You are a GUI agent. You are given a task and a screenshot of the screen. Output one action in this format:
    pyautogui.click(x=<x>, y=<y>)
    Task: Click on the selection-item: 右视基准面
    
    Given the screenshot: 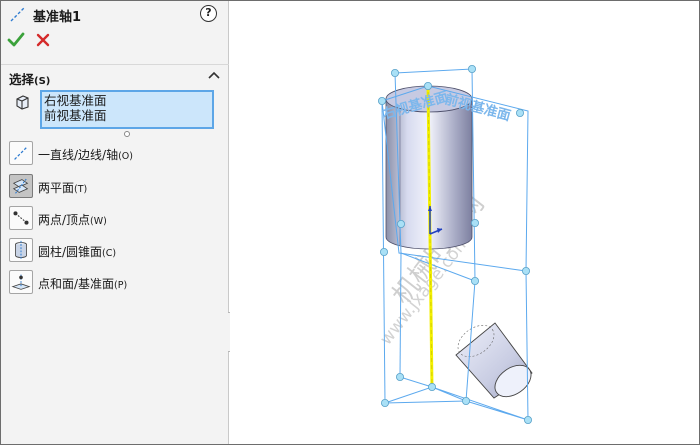 What is the action you would take?
    pyautogui.click(x=127, y=100)
    